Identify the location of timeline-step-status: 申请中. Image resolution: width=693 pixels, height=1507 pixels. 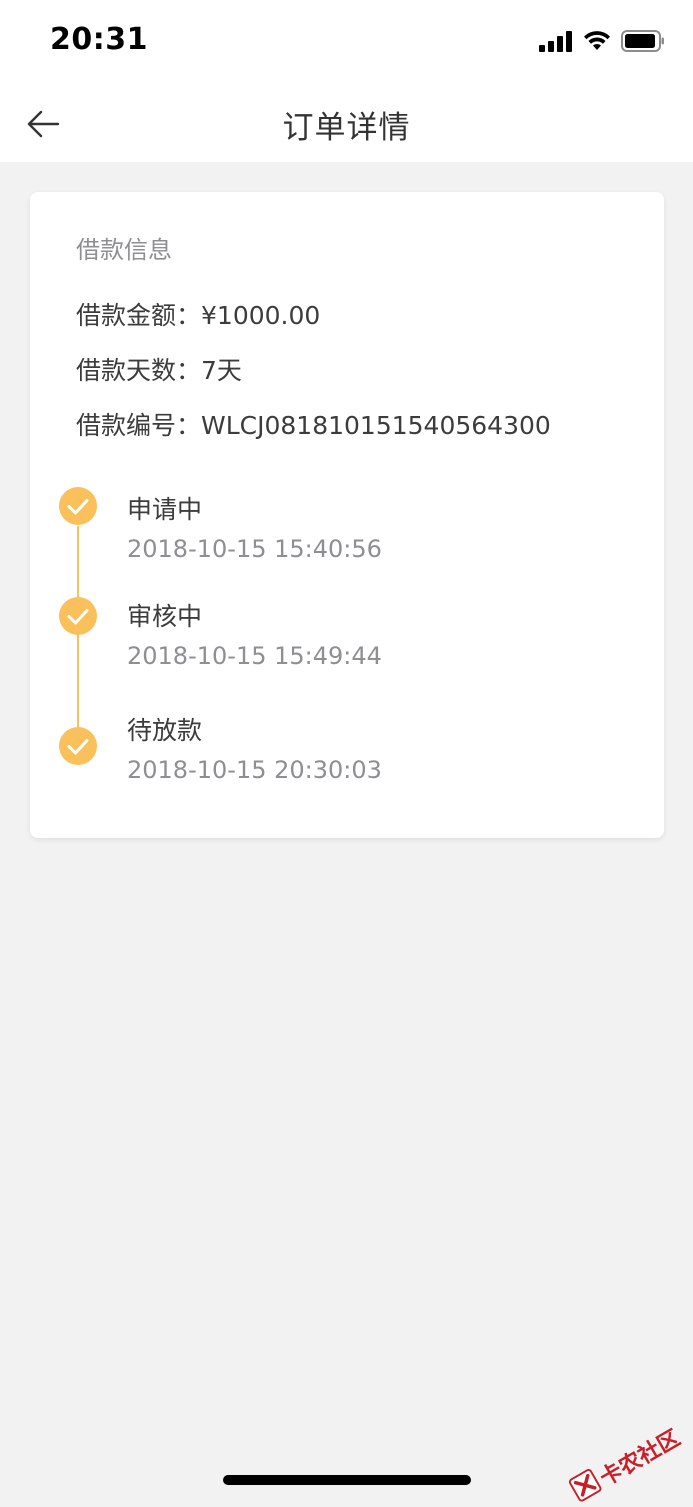
(165, 509).